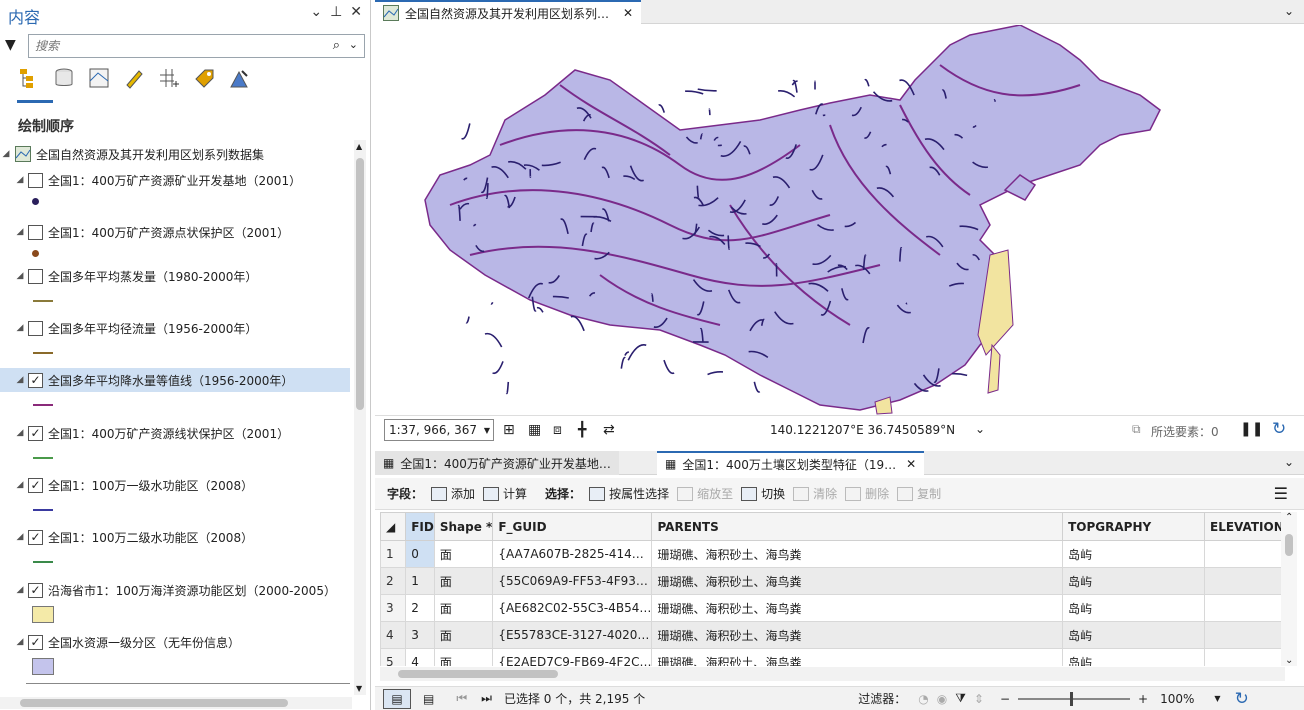 The image size is (1304, 710). Describe the element at coordinates (508, 12) in the screenshot. I see `map-view-tab: 全国自然资源及其开发利用区划系列… ✕` at that location.